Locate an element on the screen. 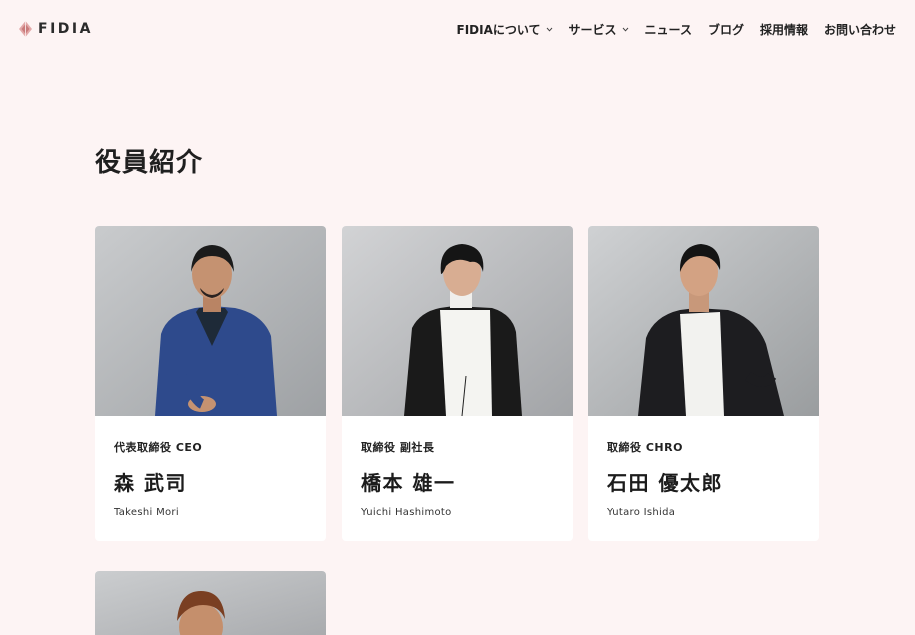 This screenshot has width=915, height=635. member-role: 代表取締役 CEO is located at coordinates (158, 447).